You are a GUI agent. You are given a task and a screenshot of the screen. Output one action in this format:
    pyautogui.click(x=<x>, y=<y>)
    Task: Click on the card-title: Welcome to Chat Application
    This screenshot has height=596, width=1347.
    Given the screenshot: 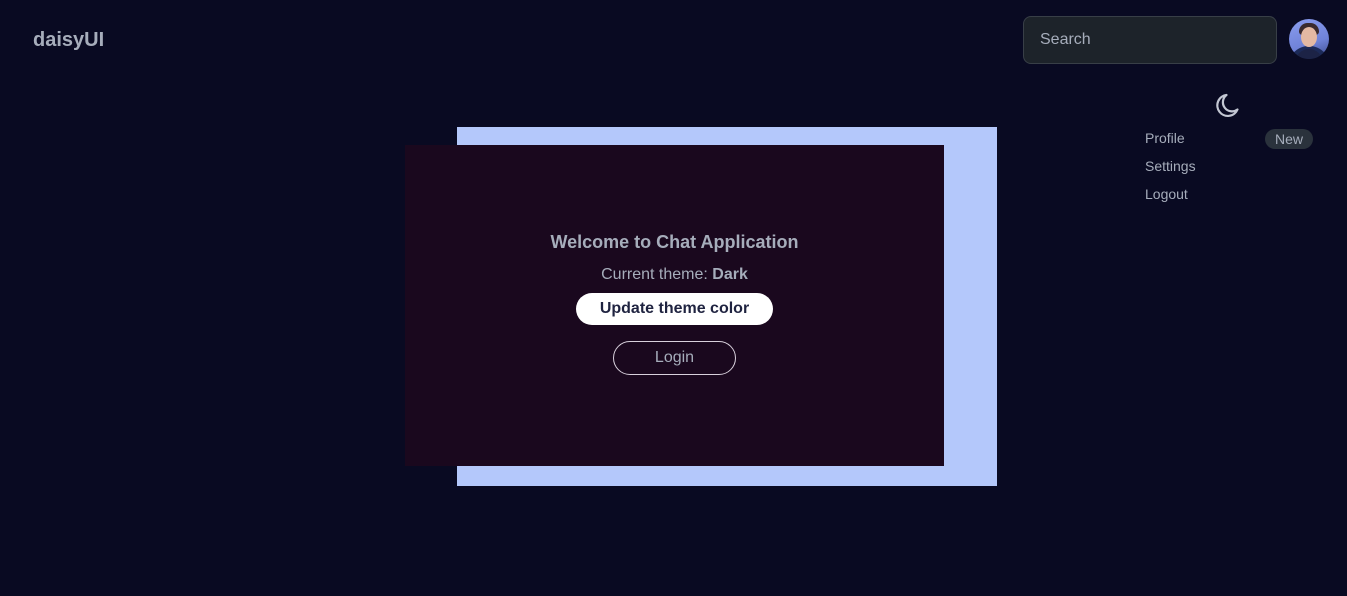 What is the action you would take?
    pyautogui.click(x=674, y=242)
    